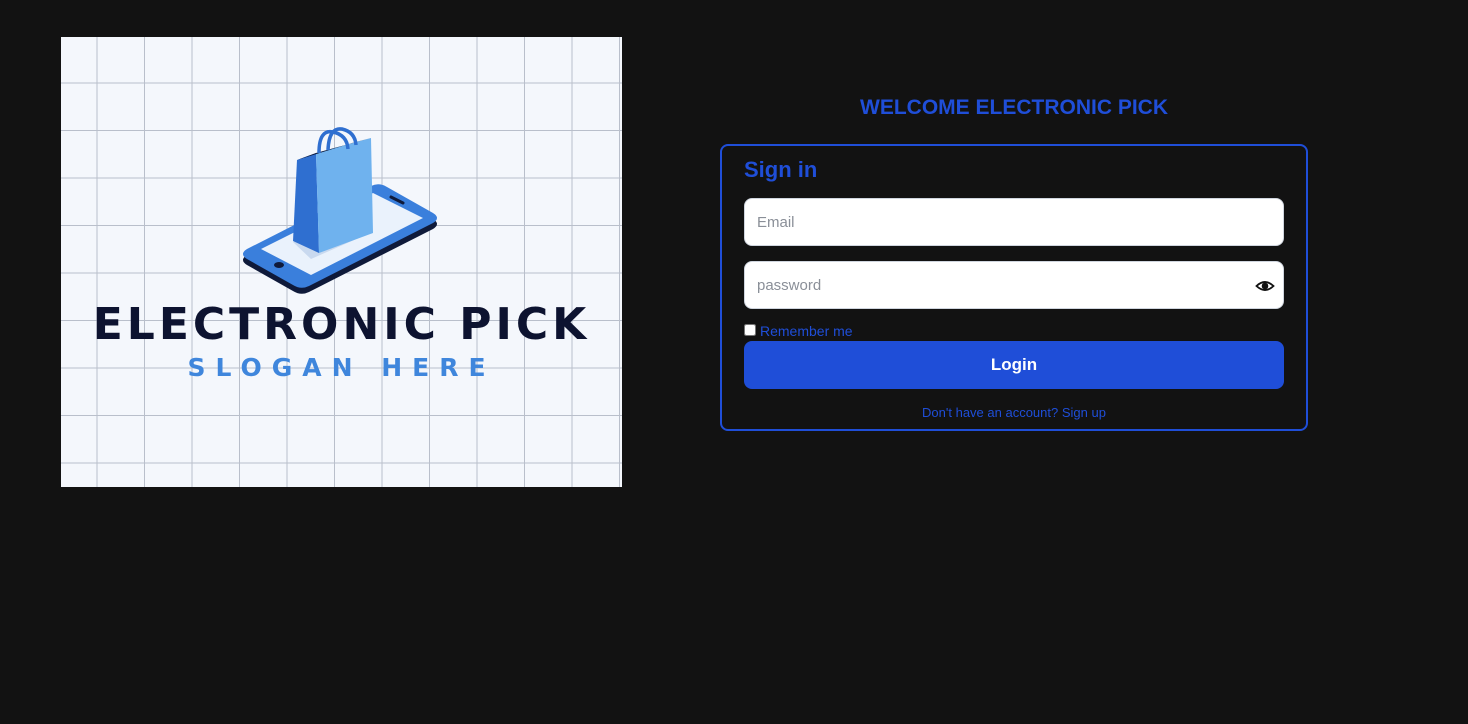 The image size is (1468, 724). What do you see at coordinates (985, 285) in the screenshot?
I see `password-field` at bounding box center [985, 285].